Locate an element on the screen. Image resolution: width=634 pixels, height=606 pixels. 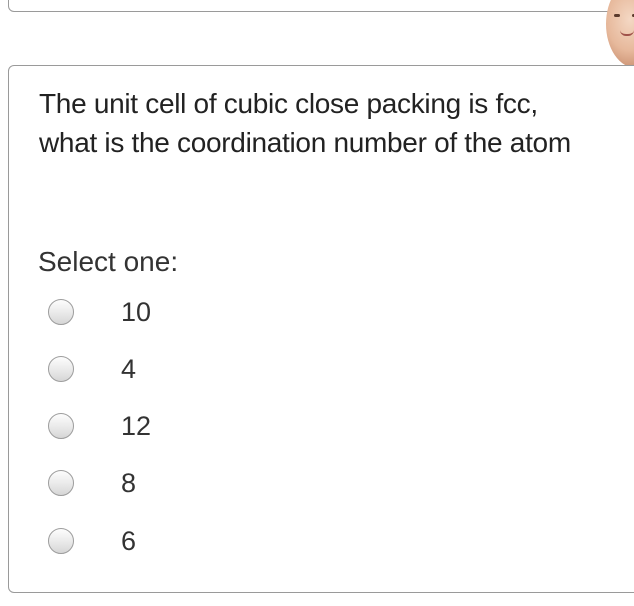
select-one-label: Select one: is located at coordinates (108, 261).